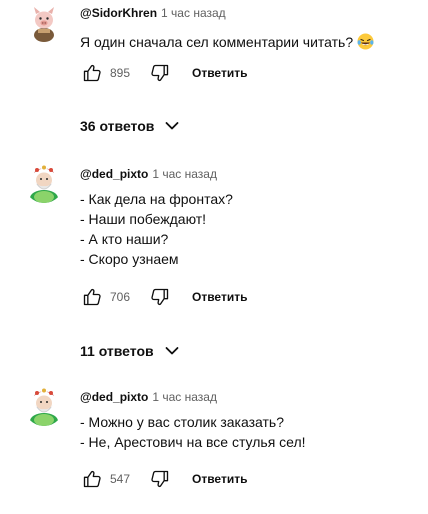 The width and height of the screenshot is (428, 514). I want to click on comment-text-line: Я один сначала сел комментарии читать?, so click(217, 42).